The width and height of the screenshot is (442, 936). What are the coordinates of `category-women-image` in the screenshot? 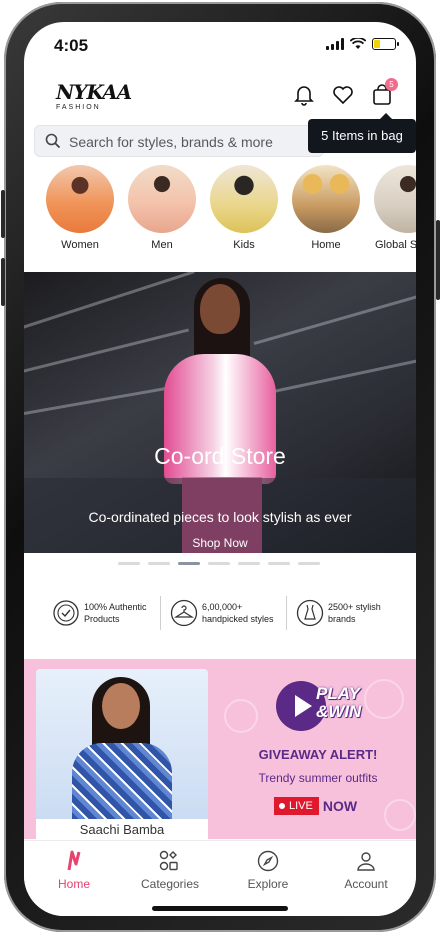 It's located at (80, 199).